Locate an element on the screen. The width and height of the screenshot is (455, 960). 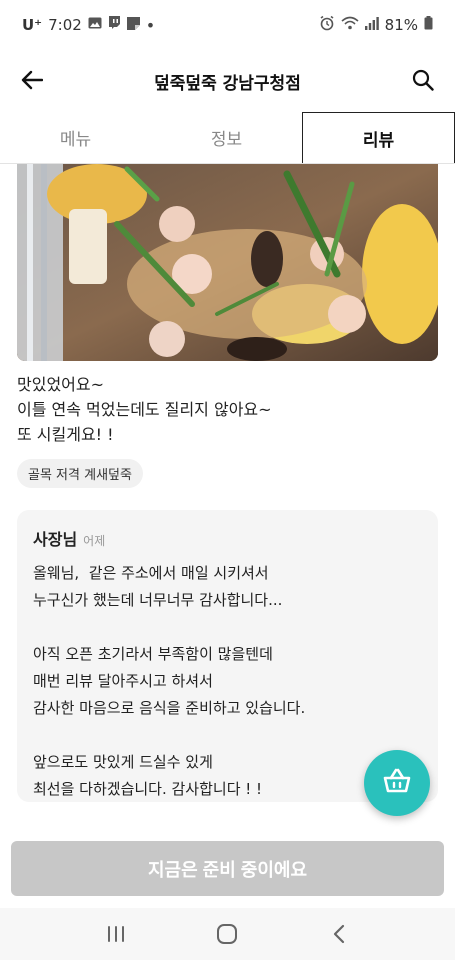
tab-info: 정보 is located at coordinates (226, 137).